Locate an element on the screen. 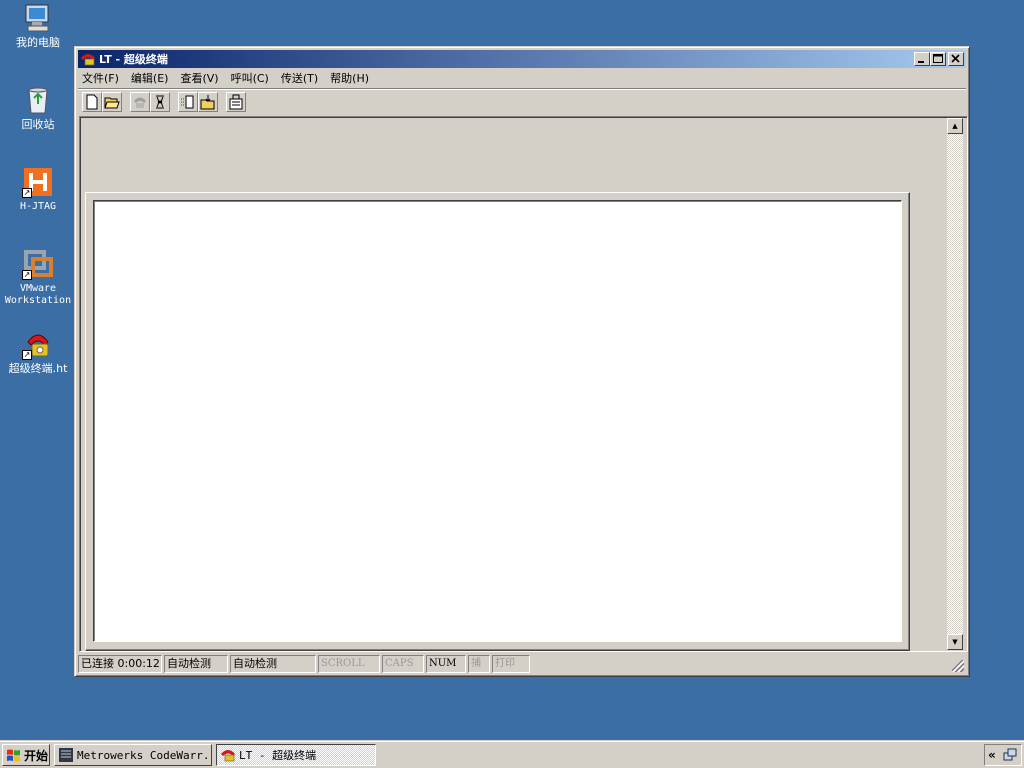  receive-button is located at coordinates (208, 101).